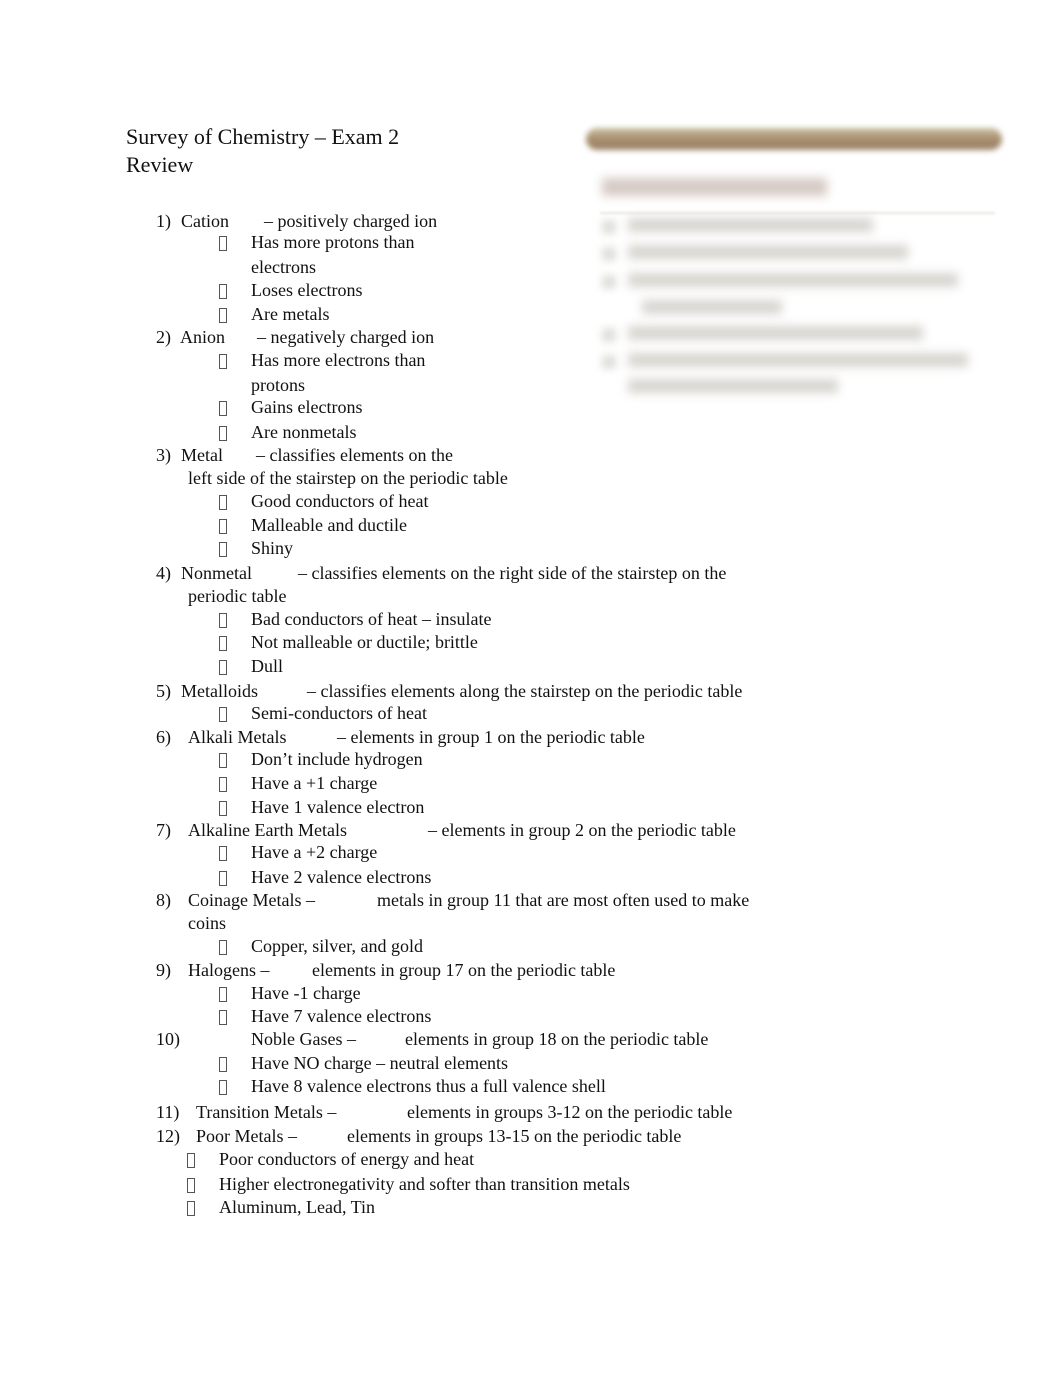  What do you see at coordinates (163, 970) in the screenshot?
I see `list-item-number: 9)` at bounding box center [163, 970].